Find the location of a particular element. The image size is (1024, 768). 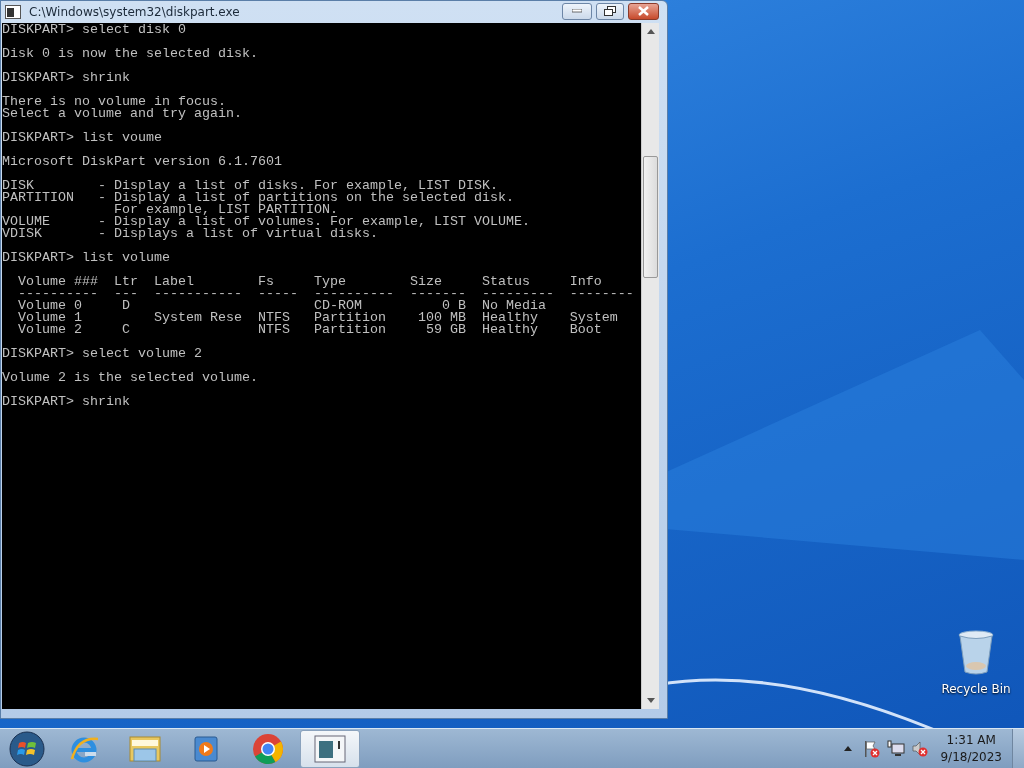

clock-time: 1:31 AM is located at coordinates (971, 740).